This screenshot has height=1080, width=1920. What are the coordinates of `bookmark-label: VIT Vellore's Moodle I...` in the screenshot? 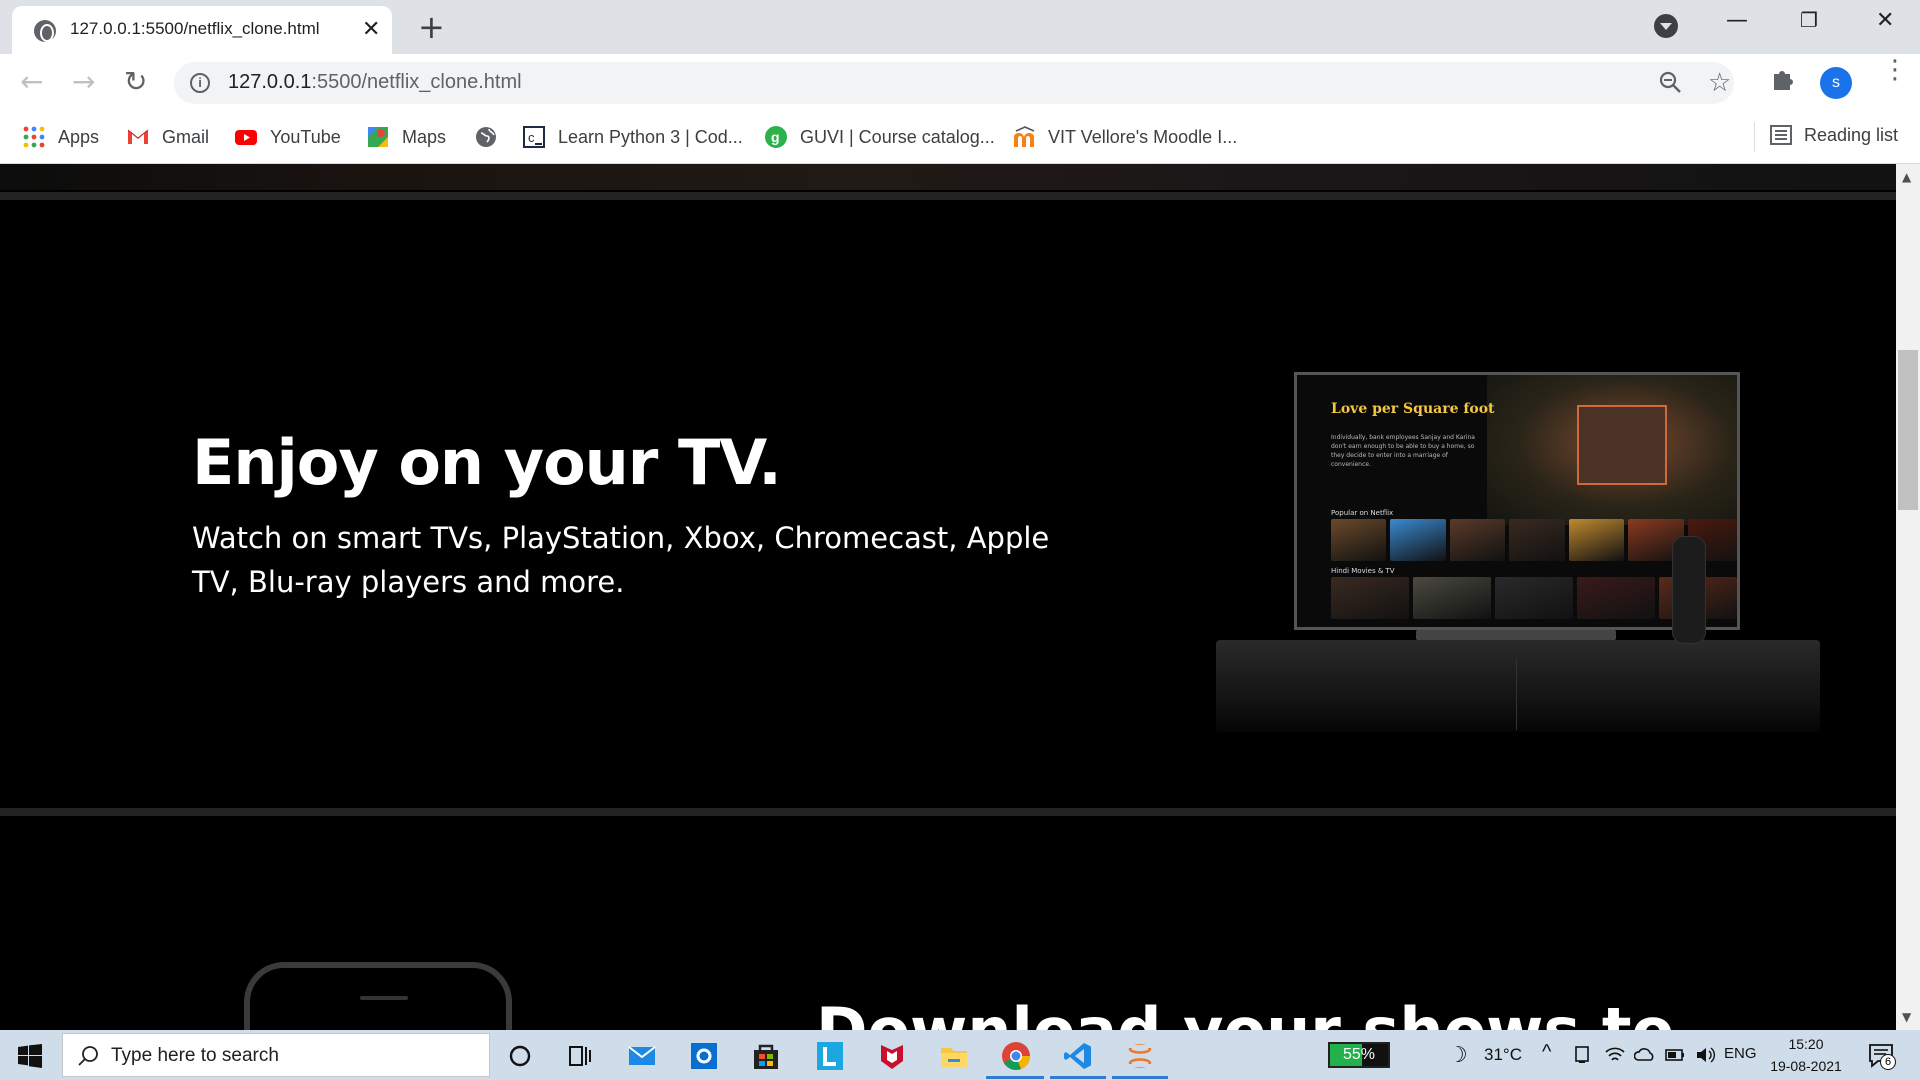 It's located at (1143, 136).